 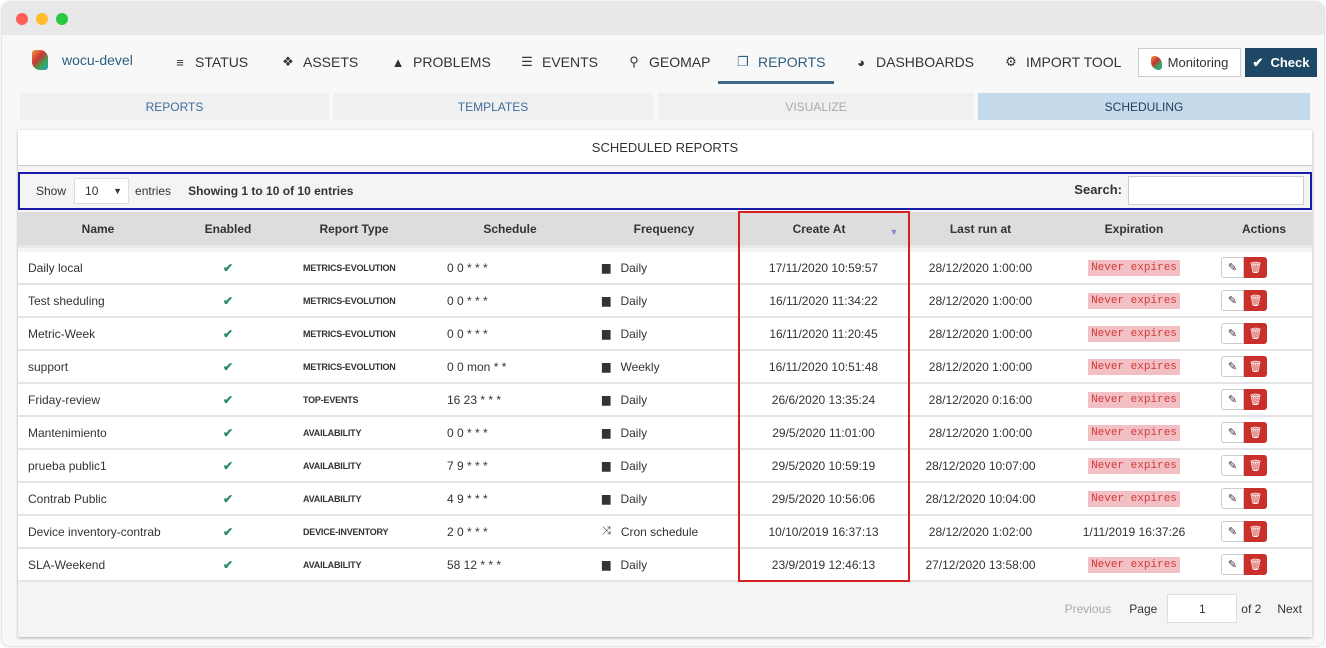 What do you see at coordinates (62, 19) in the screenshot?
I see `maximize-window-button` at bounding box center [62, 19].